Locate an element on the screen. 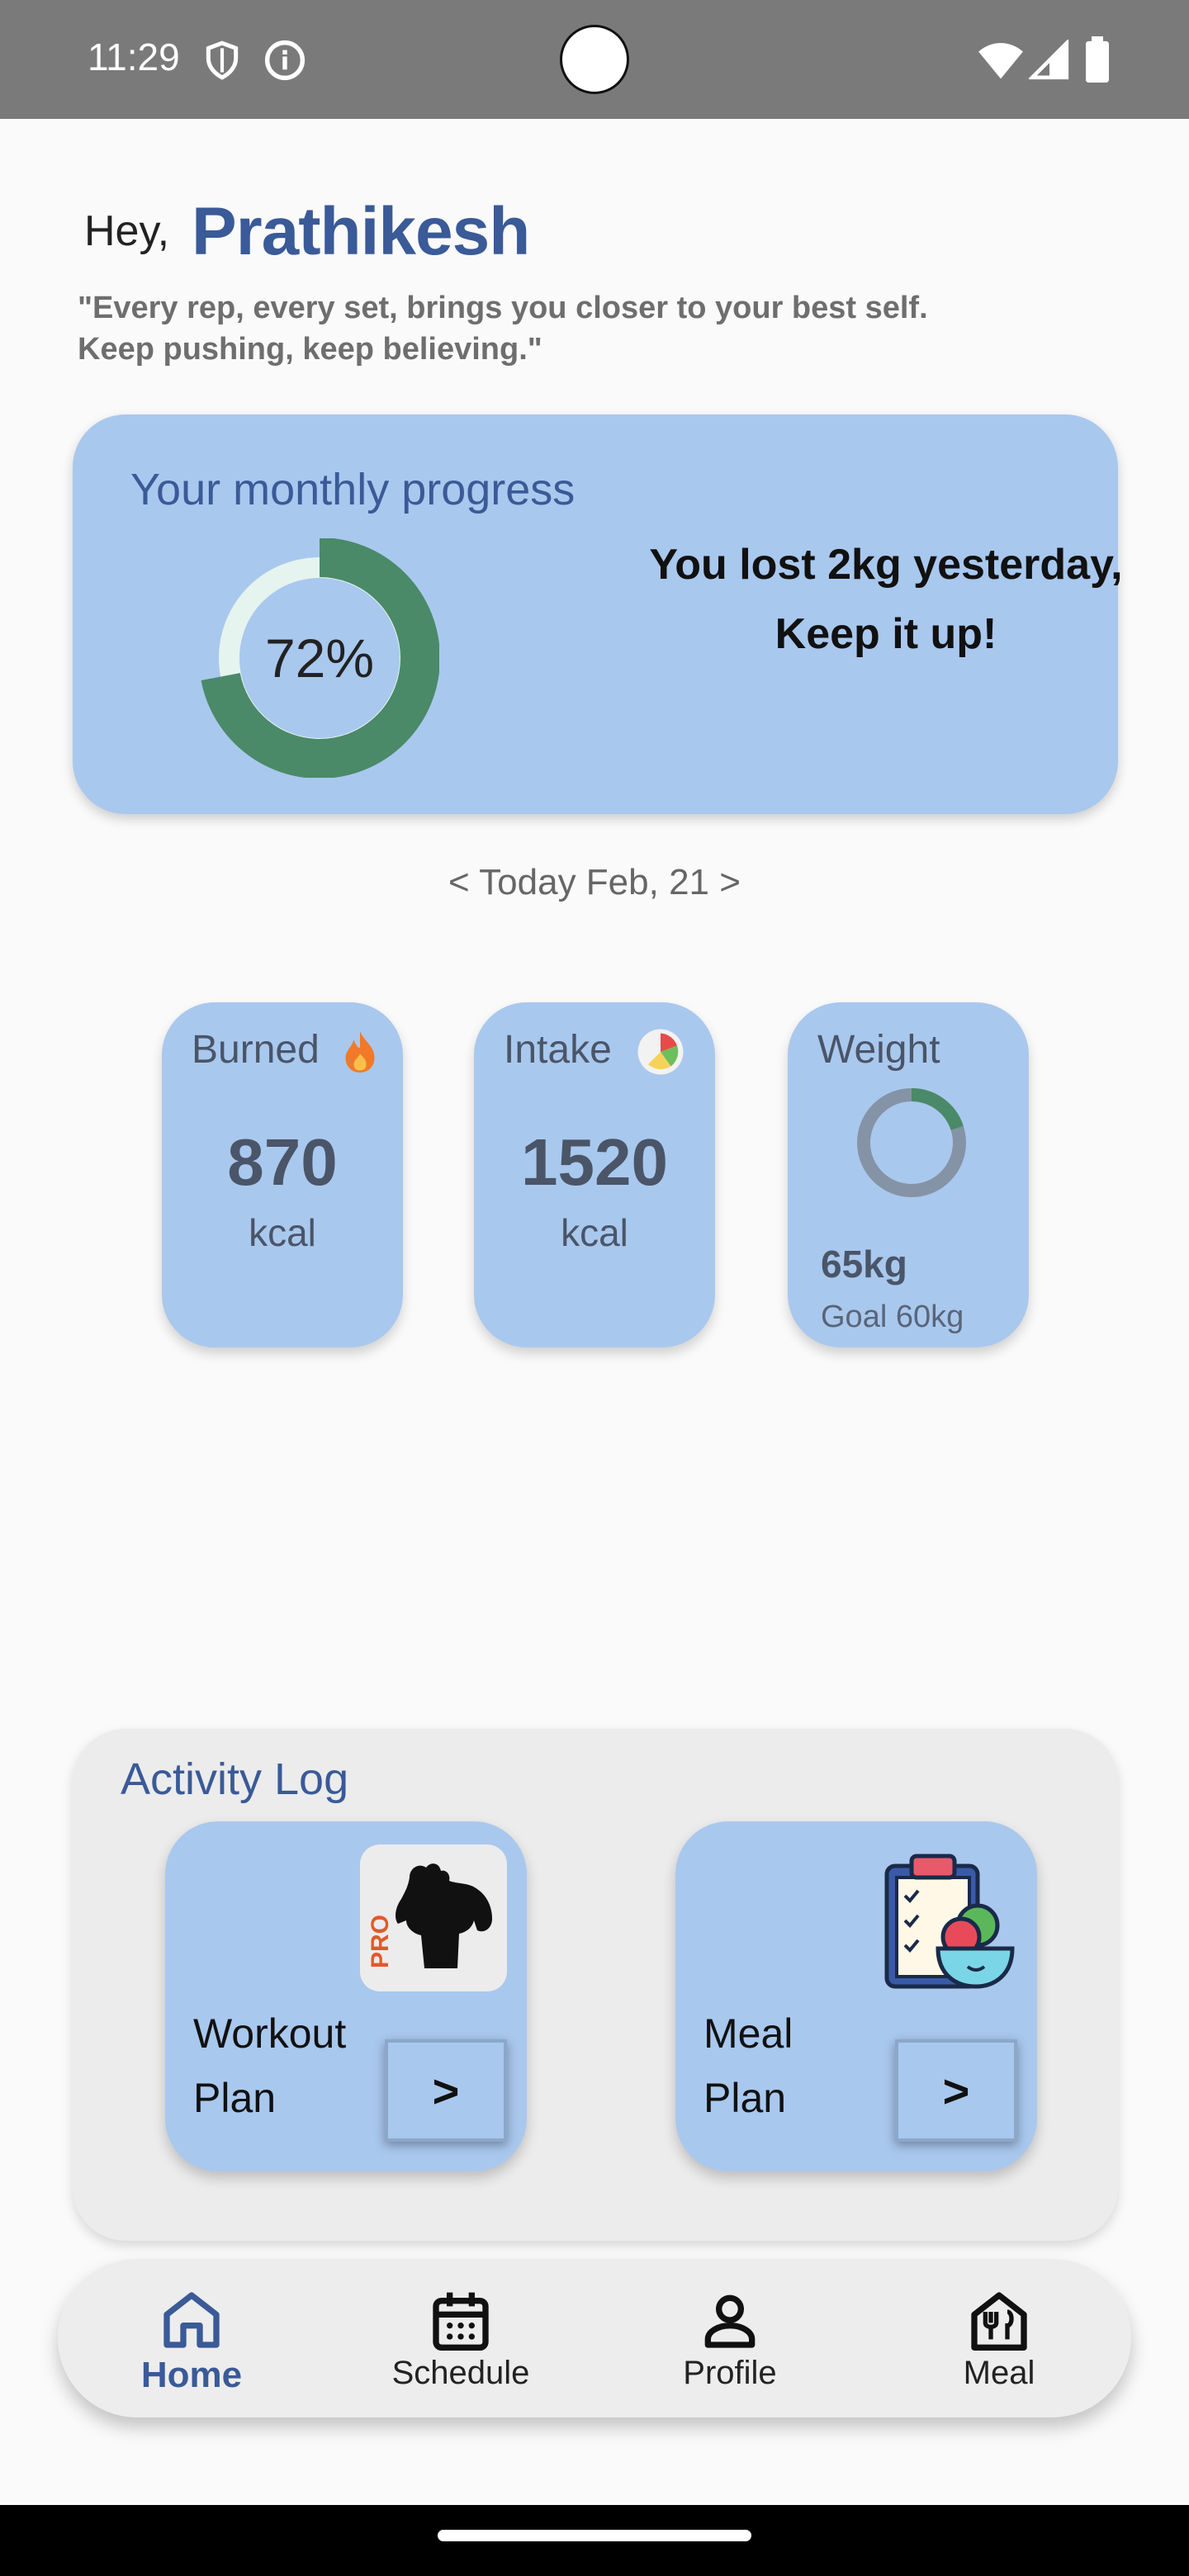  workout-plan-open-button: > is located at coordinates (446, 2090).